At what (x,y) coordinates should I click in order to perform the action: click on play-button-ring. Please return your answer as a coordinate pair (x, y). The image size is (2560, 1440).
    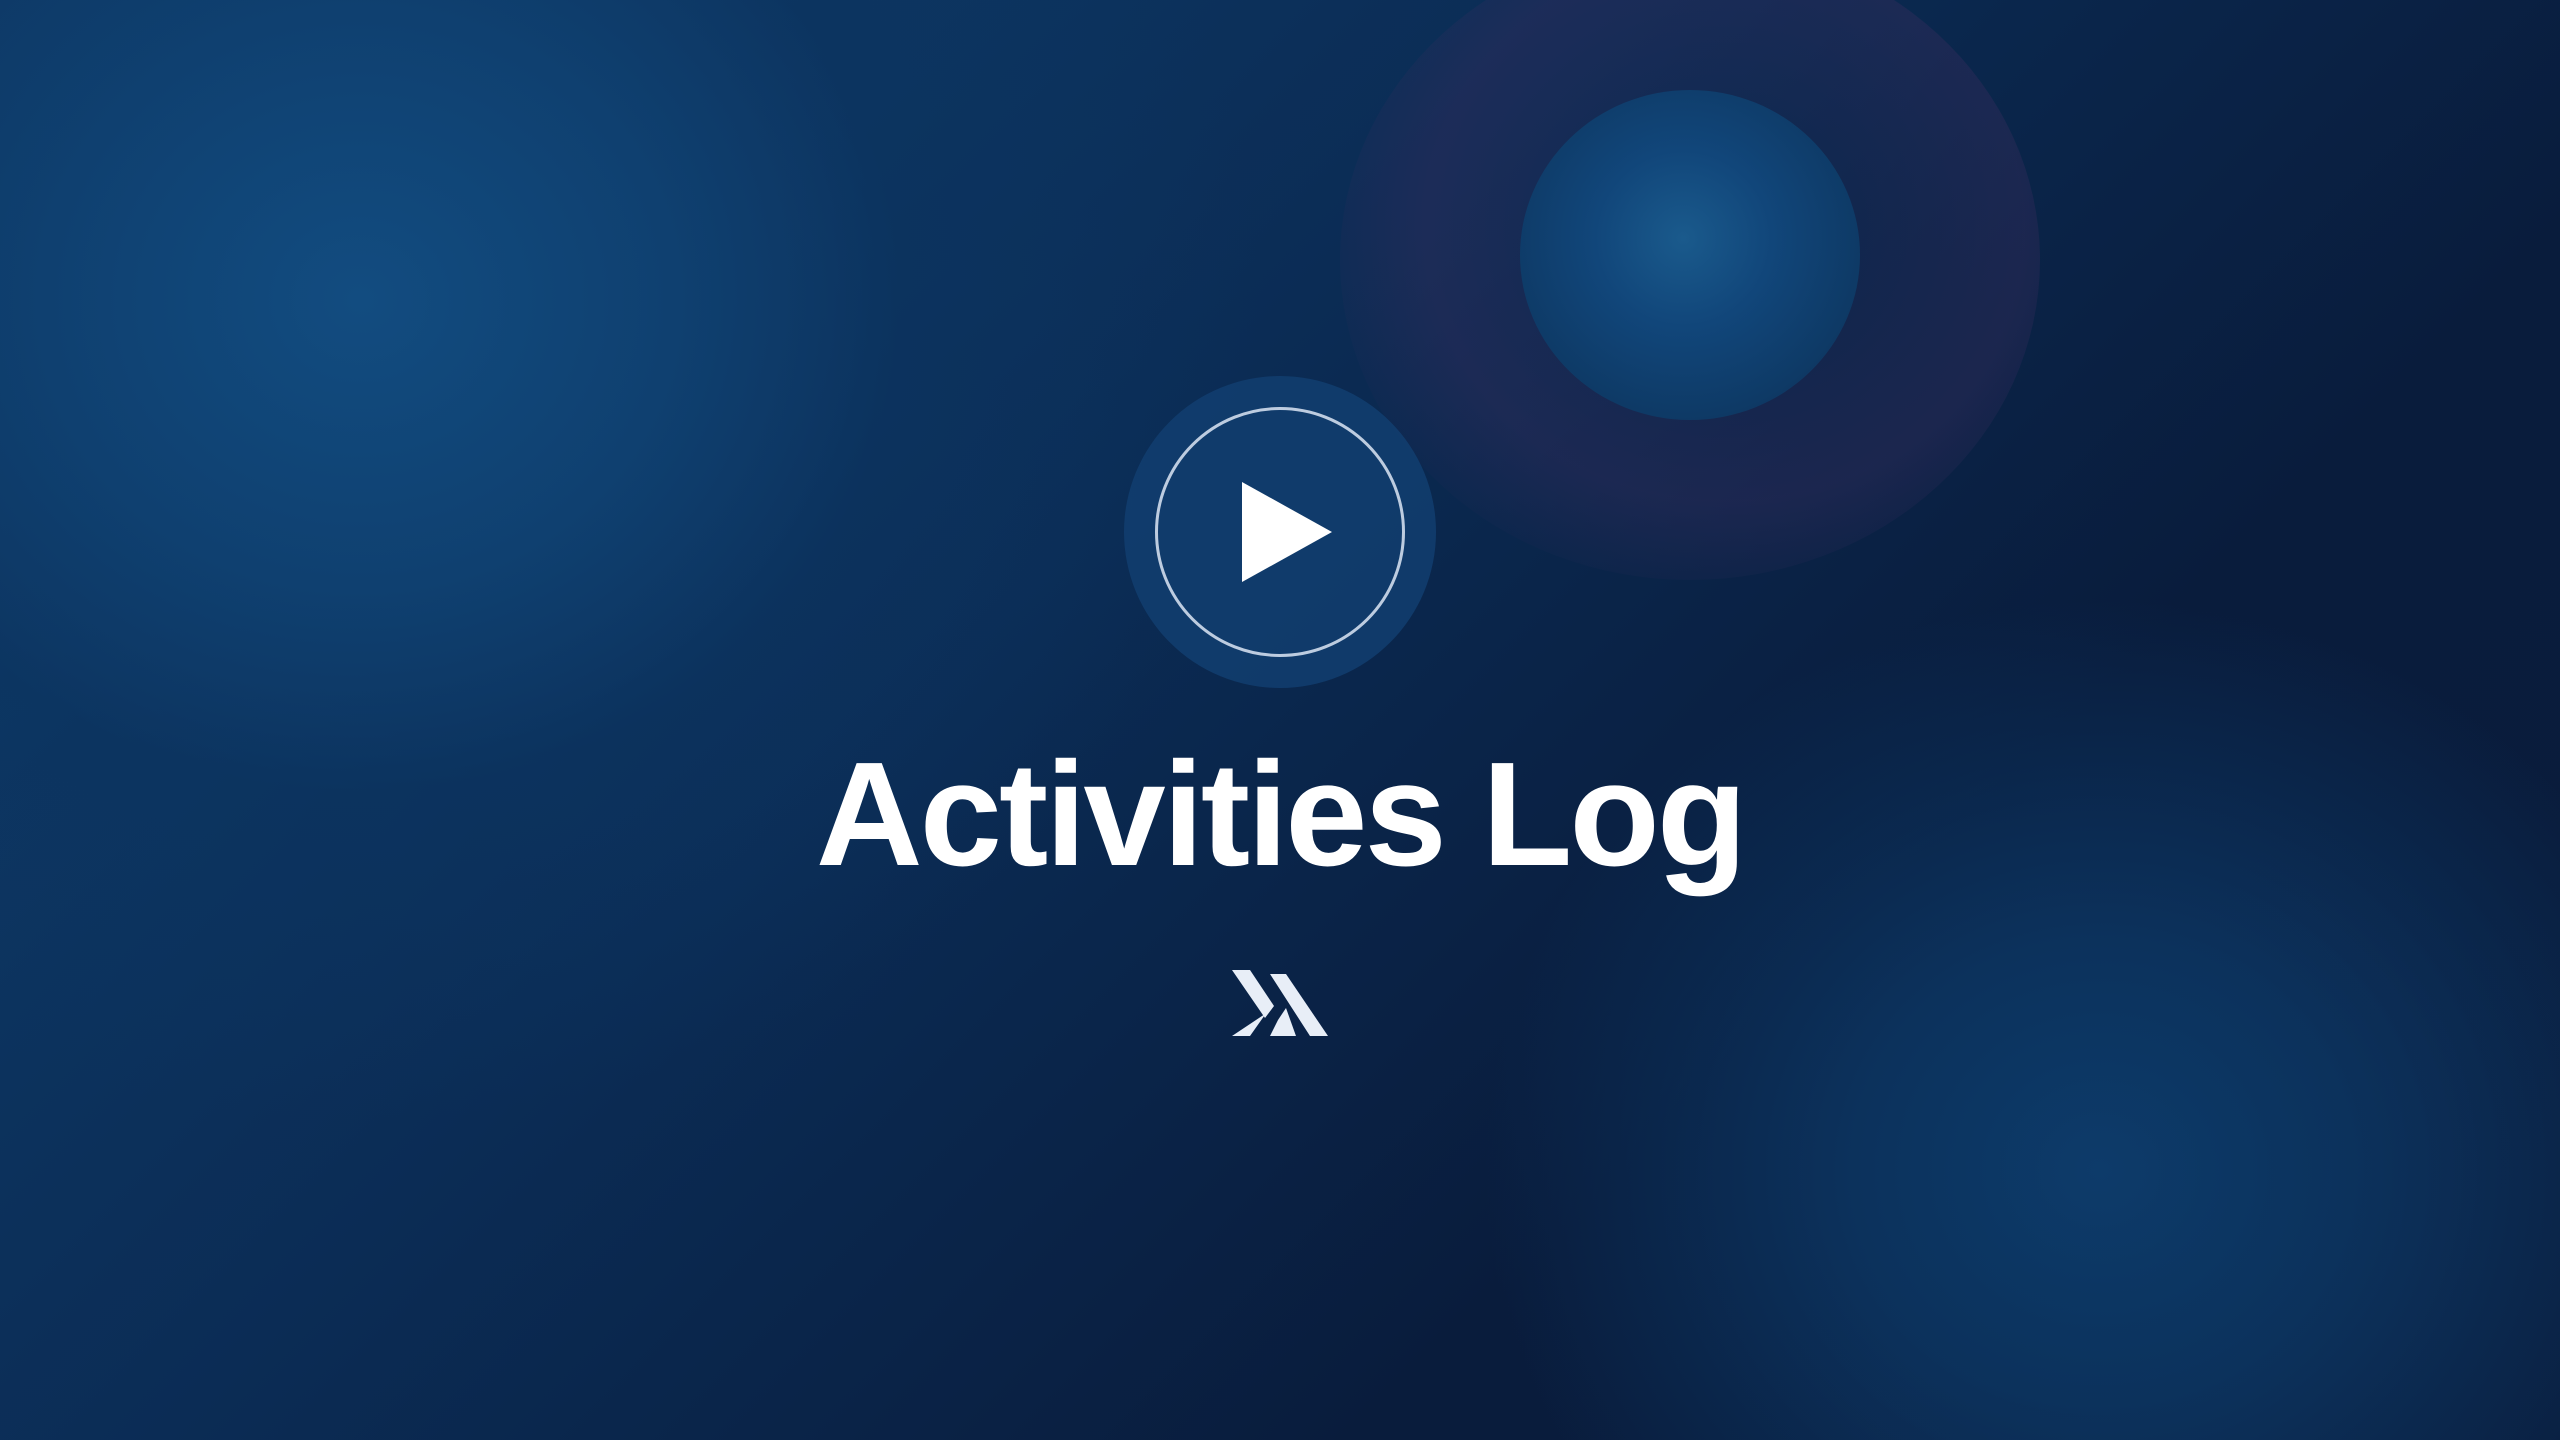
    Looking at the image, I should click on (1280, 532).